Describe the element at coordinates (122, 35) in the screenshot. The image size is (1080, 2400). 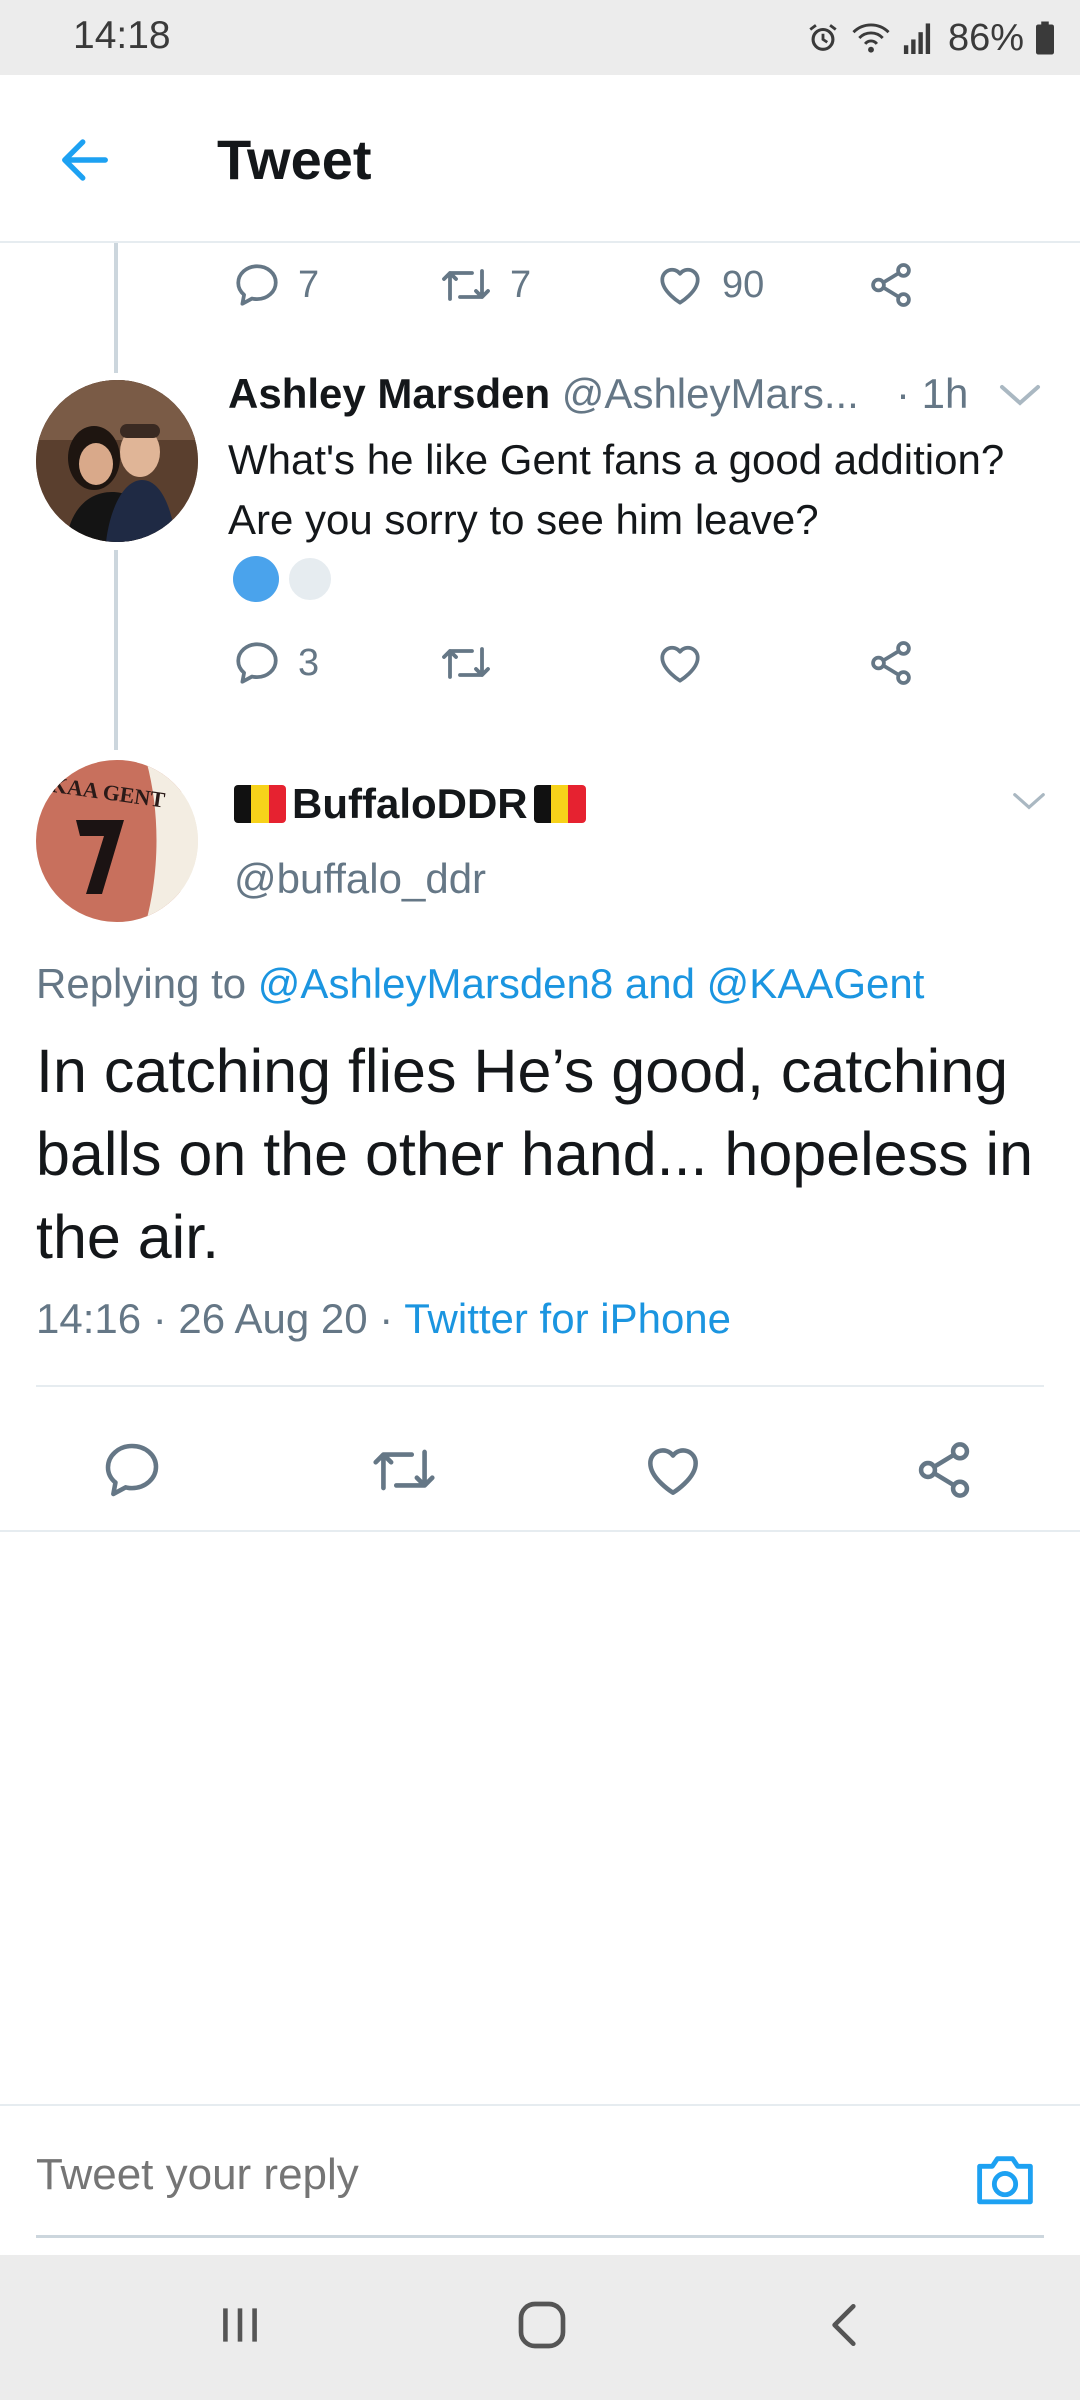
I see `status-time: 14:18` at that location.